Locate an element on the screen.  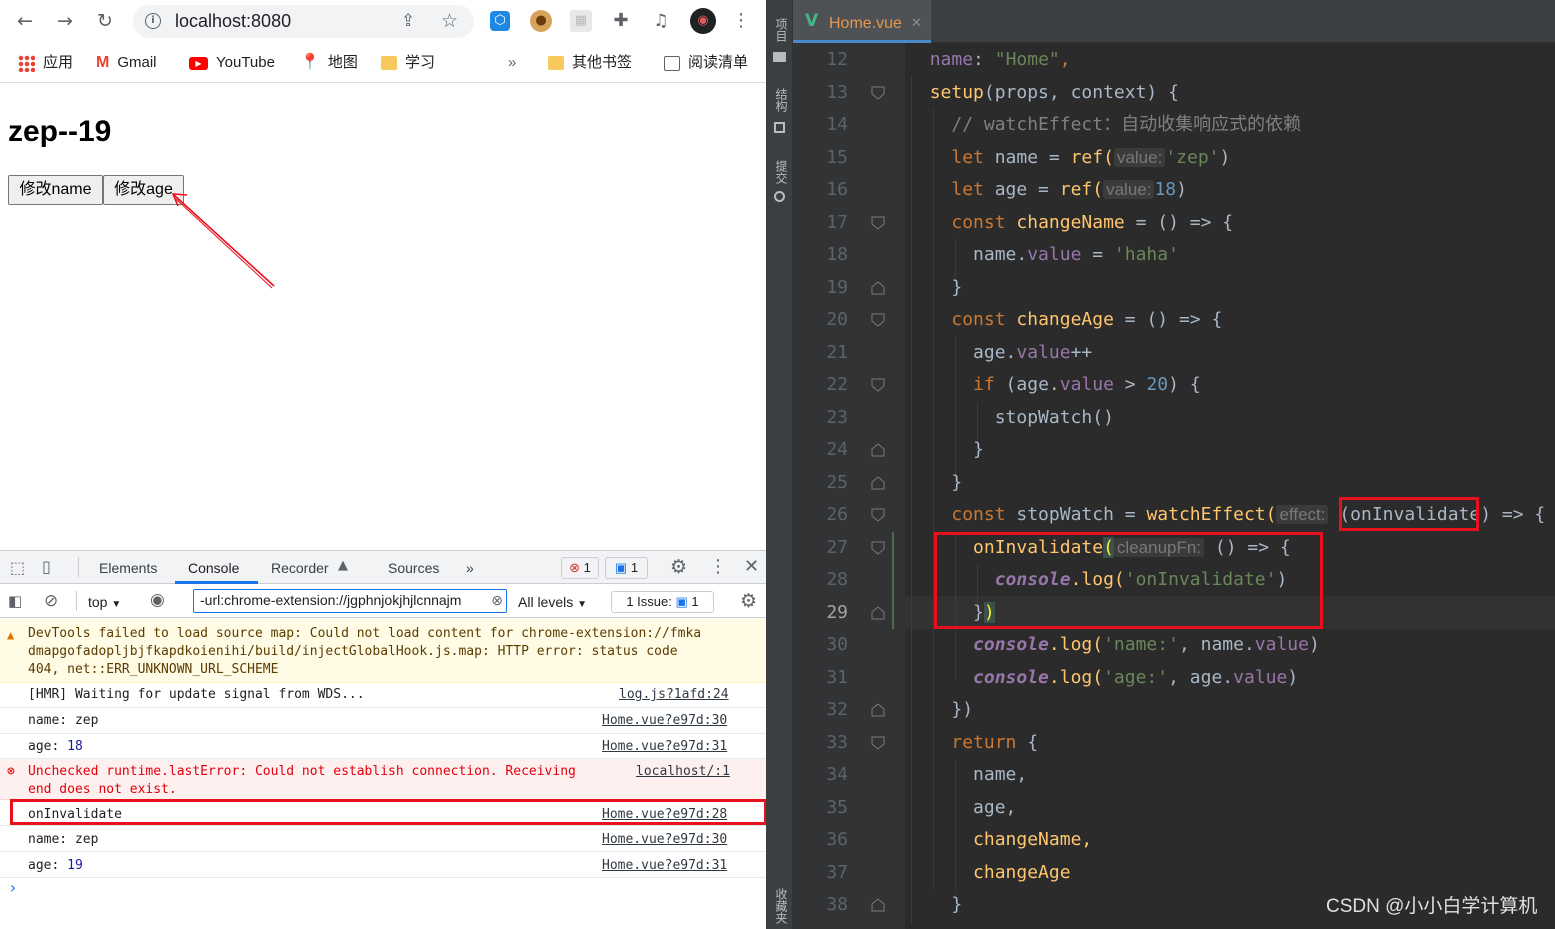
live-expression-eye-icon: ◉ is located at coordinates (157, 600).